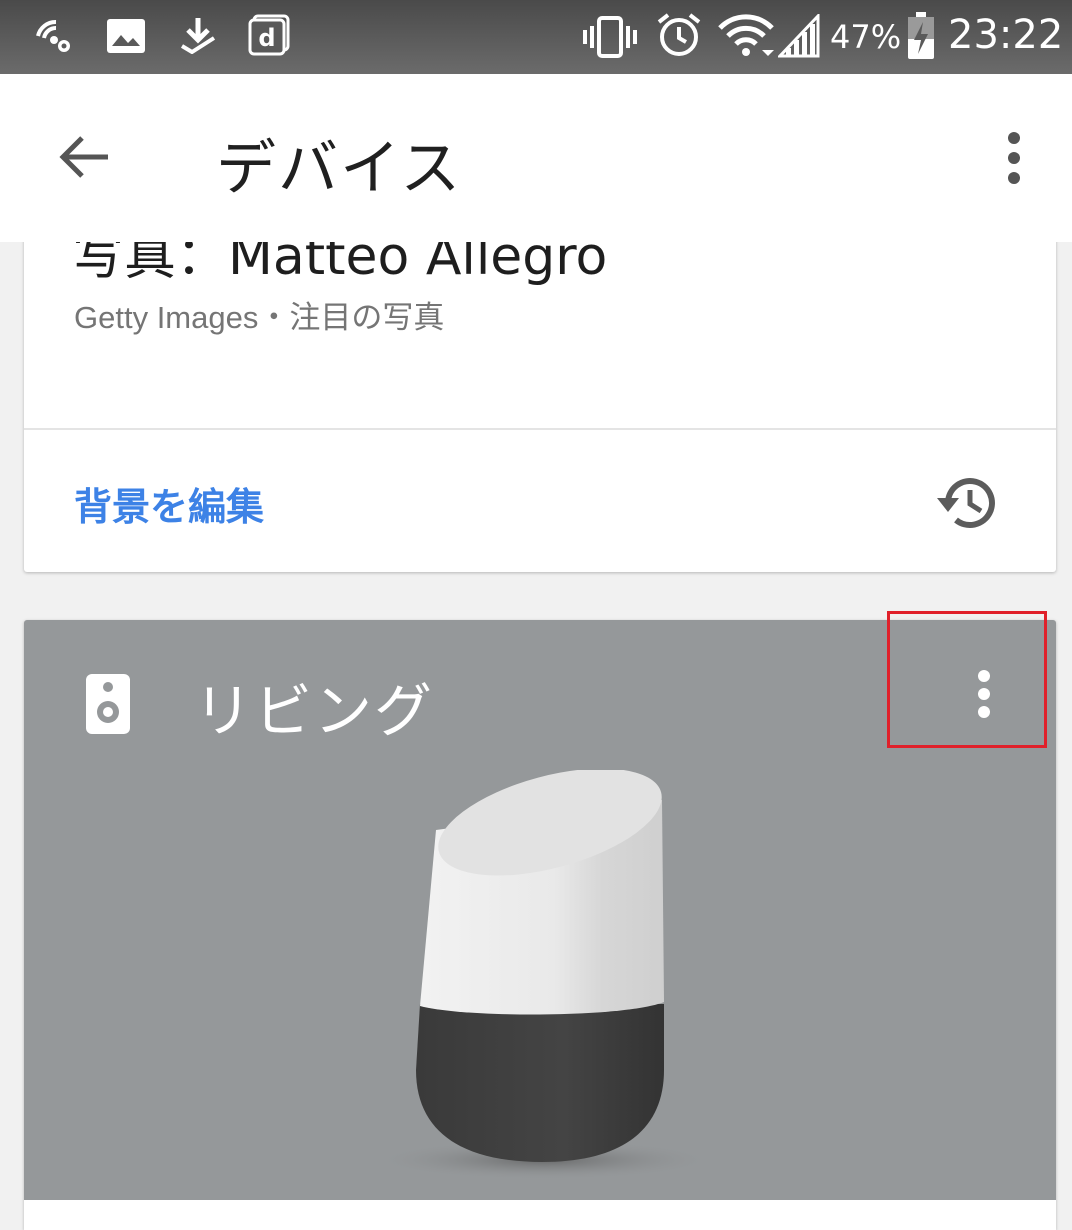  What do you see at coordinates (799, 36) in the screenshot?
I see `signal-icon` at bounding box center [799, 36].